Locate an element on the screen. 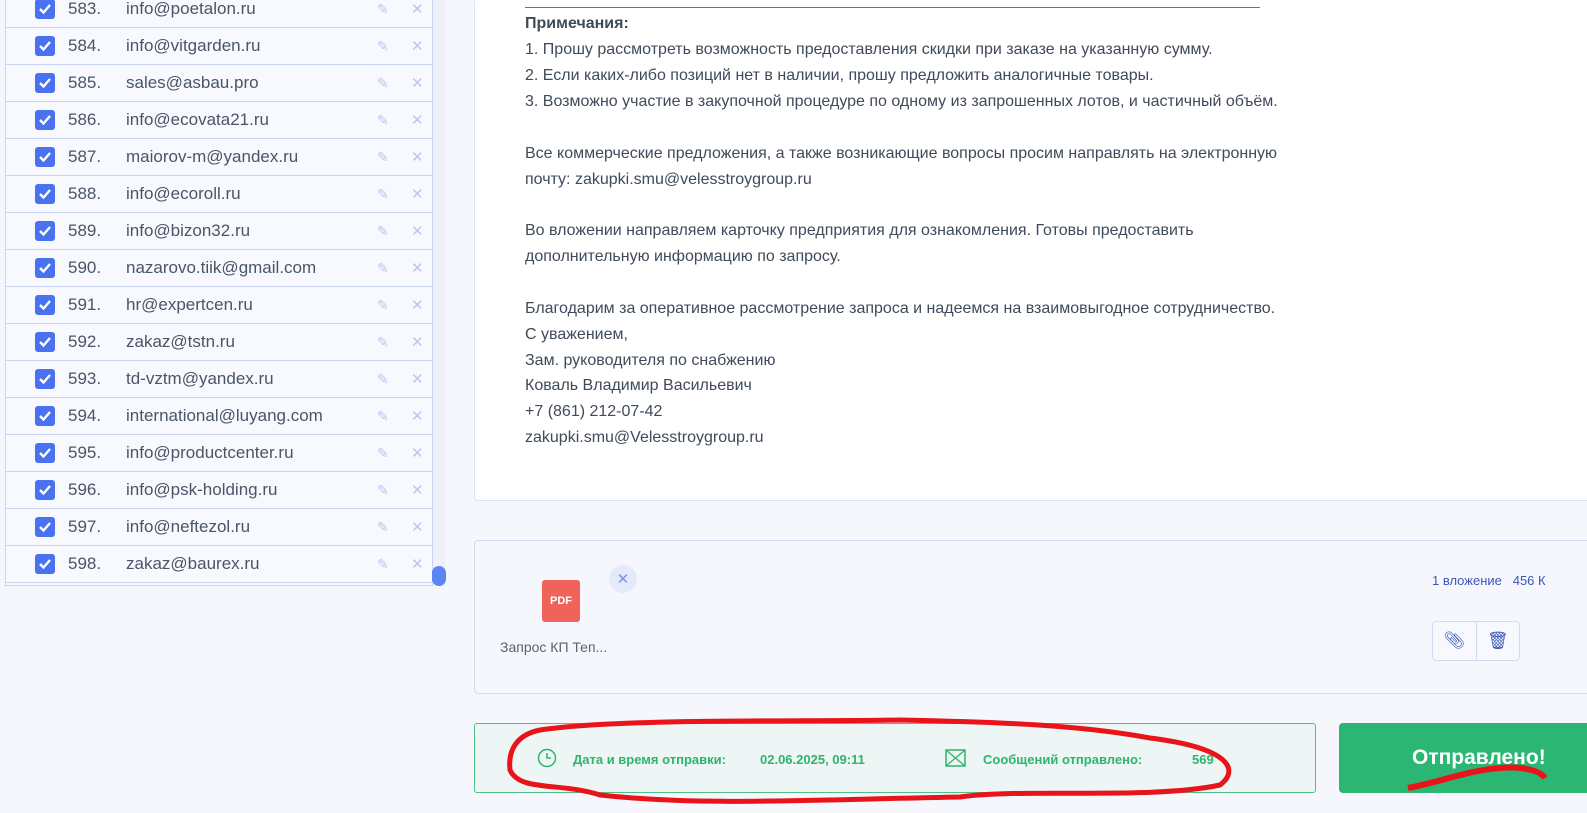 The width and height of the screenshot is (1587, 813). recipient-row: 586. info@ecovata21.ru ✎ ✕ is located at coordinates (219, 120).